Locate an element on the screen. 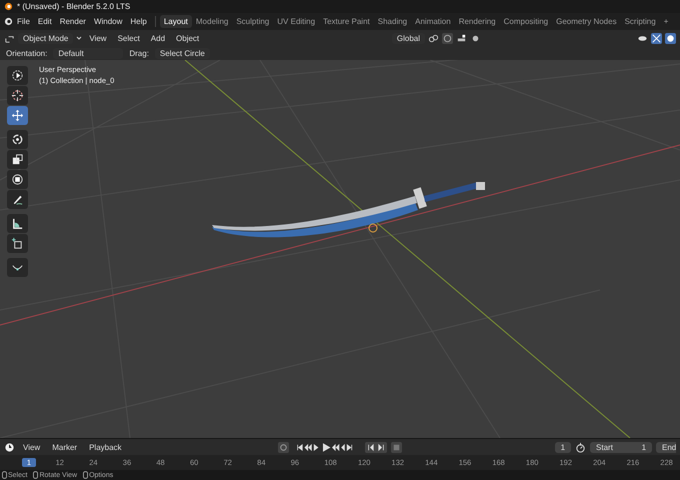  menu-item: Playback is located at coordinates (105, 447).